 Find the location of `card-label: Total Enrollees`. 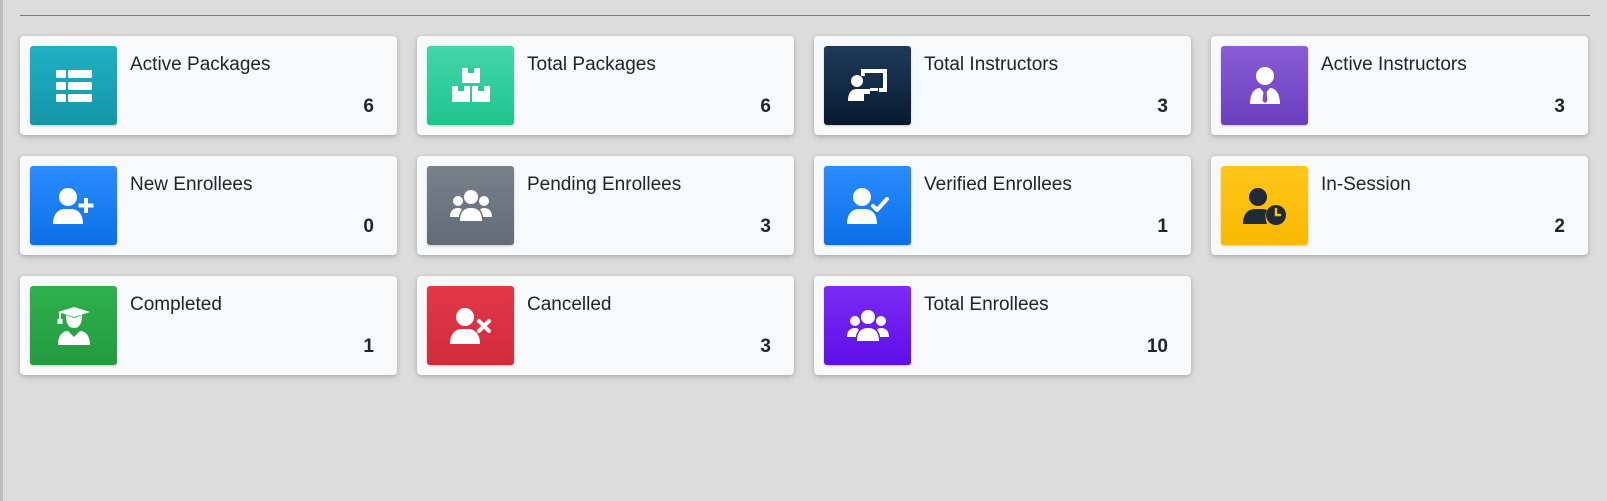

card-label: Total Enrollees is located at coordinates (986, 304).